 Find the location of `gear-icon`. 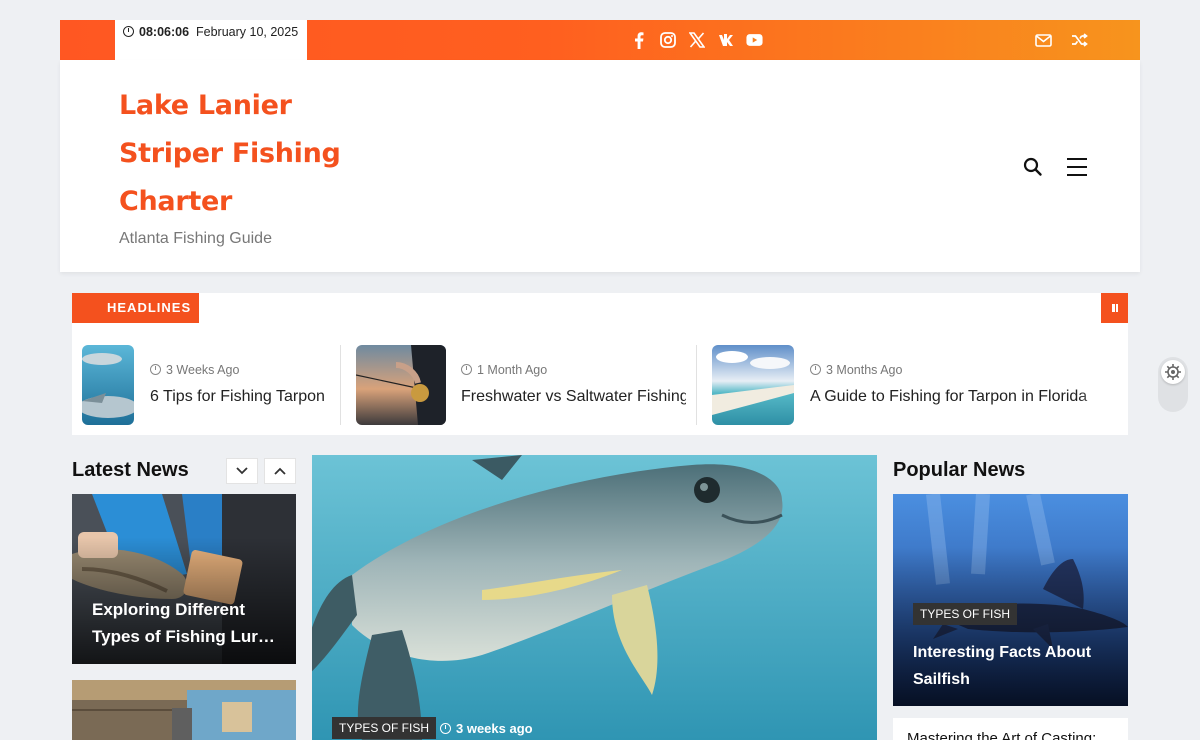

gear-icon is located at coordinates (1173, 372).